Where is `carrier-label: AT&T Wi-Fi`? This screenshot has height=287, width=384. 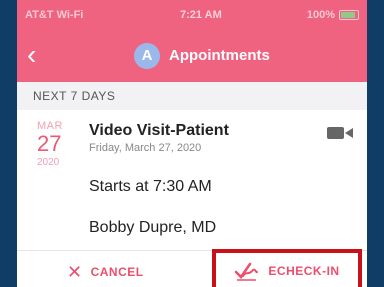
carrier-label: AT&T Wi-Fi is located at coordinates (54, 15).